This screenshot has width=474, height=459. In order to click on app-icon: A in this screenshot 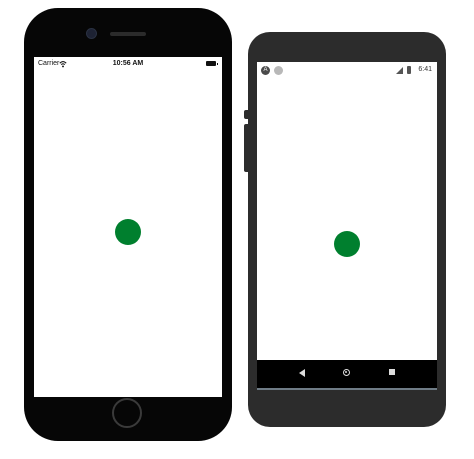, I will do `click(265, 70)`.